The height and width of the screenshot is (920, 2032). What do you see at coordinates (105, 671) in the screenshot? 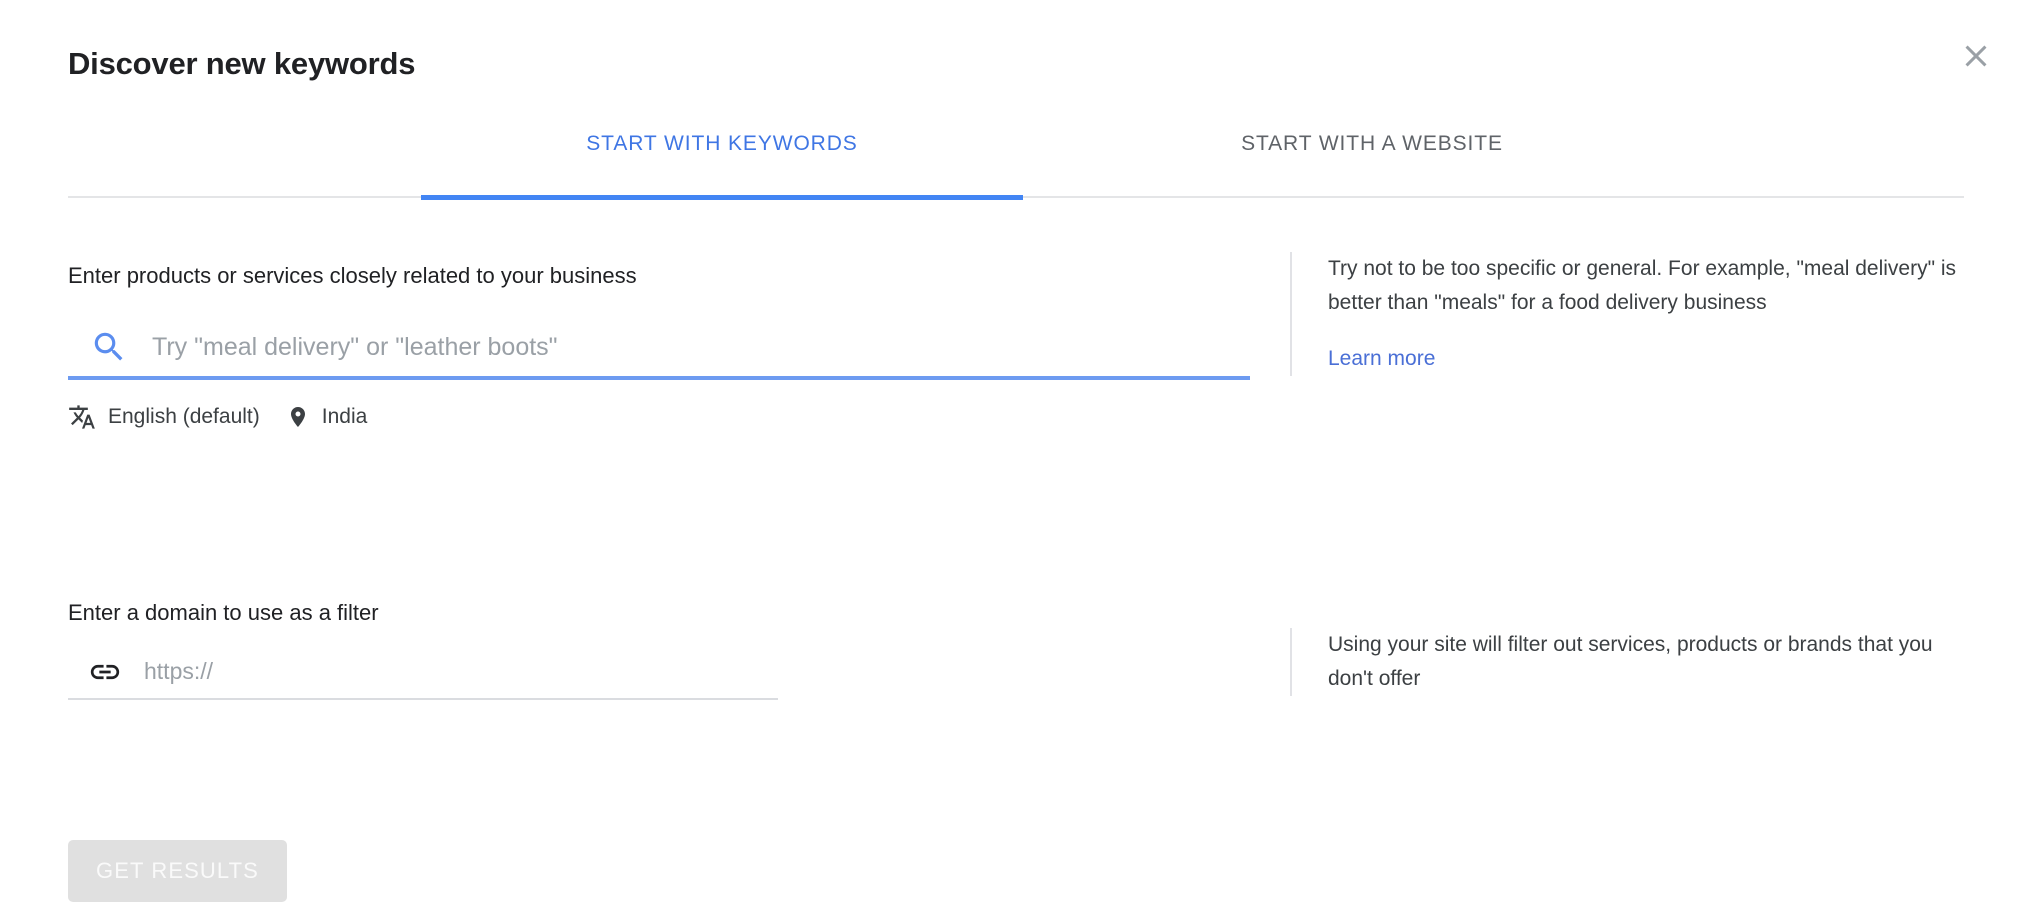
I see `link-icon` at bounding box center [105, 671].